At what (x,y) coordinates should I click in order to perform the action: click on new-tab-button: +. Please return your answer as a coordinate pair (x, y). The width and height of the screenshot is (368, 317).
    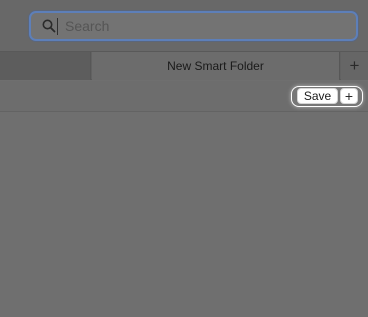
    Looking at the image, I should click on (354, 66).